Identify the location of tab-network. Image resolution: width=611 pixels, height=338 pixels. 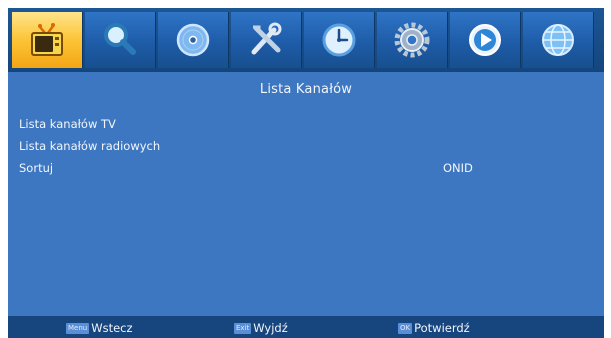
(558, 40).